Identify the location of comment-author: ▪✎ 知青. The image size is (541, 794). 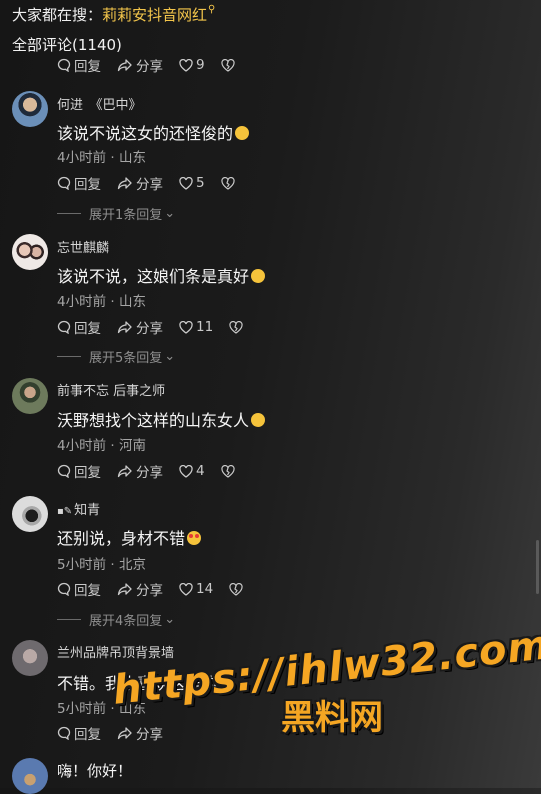
(78, 508).